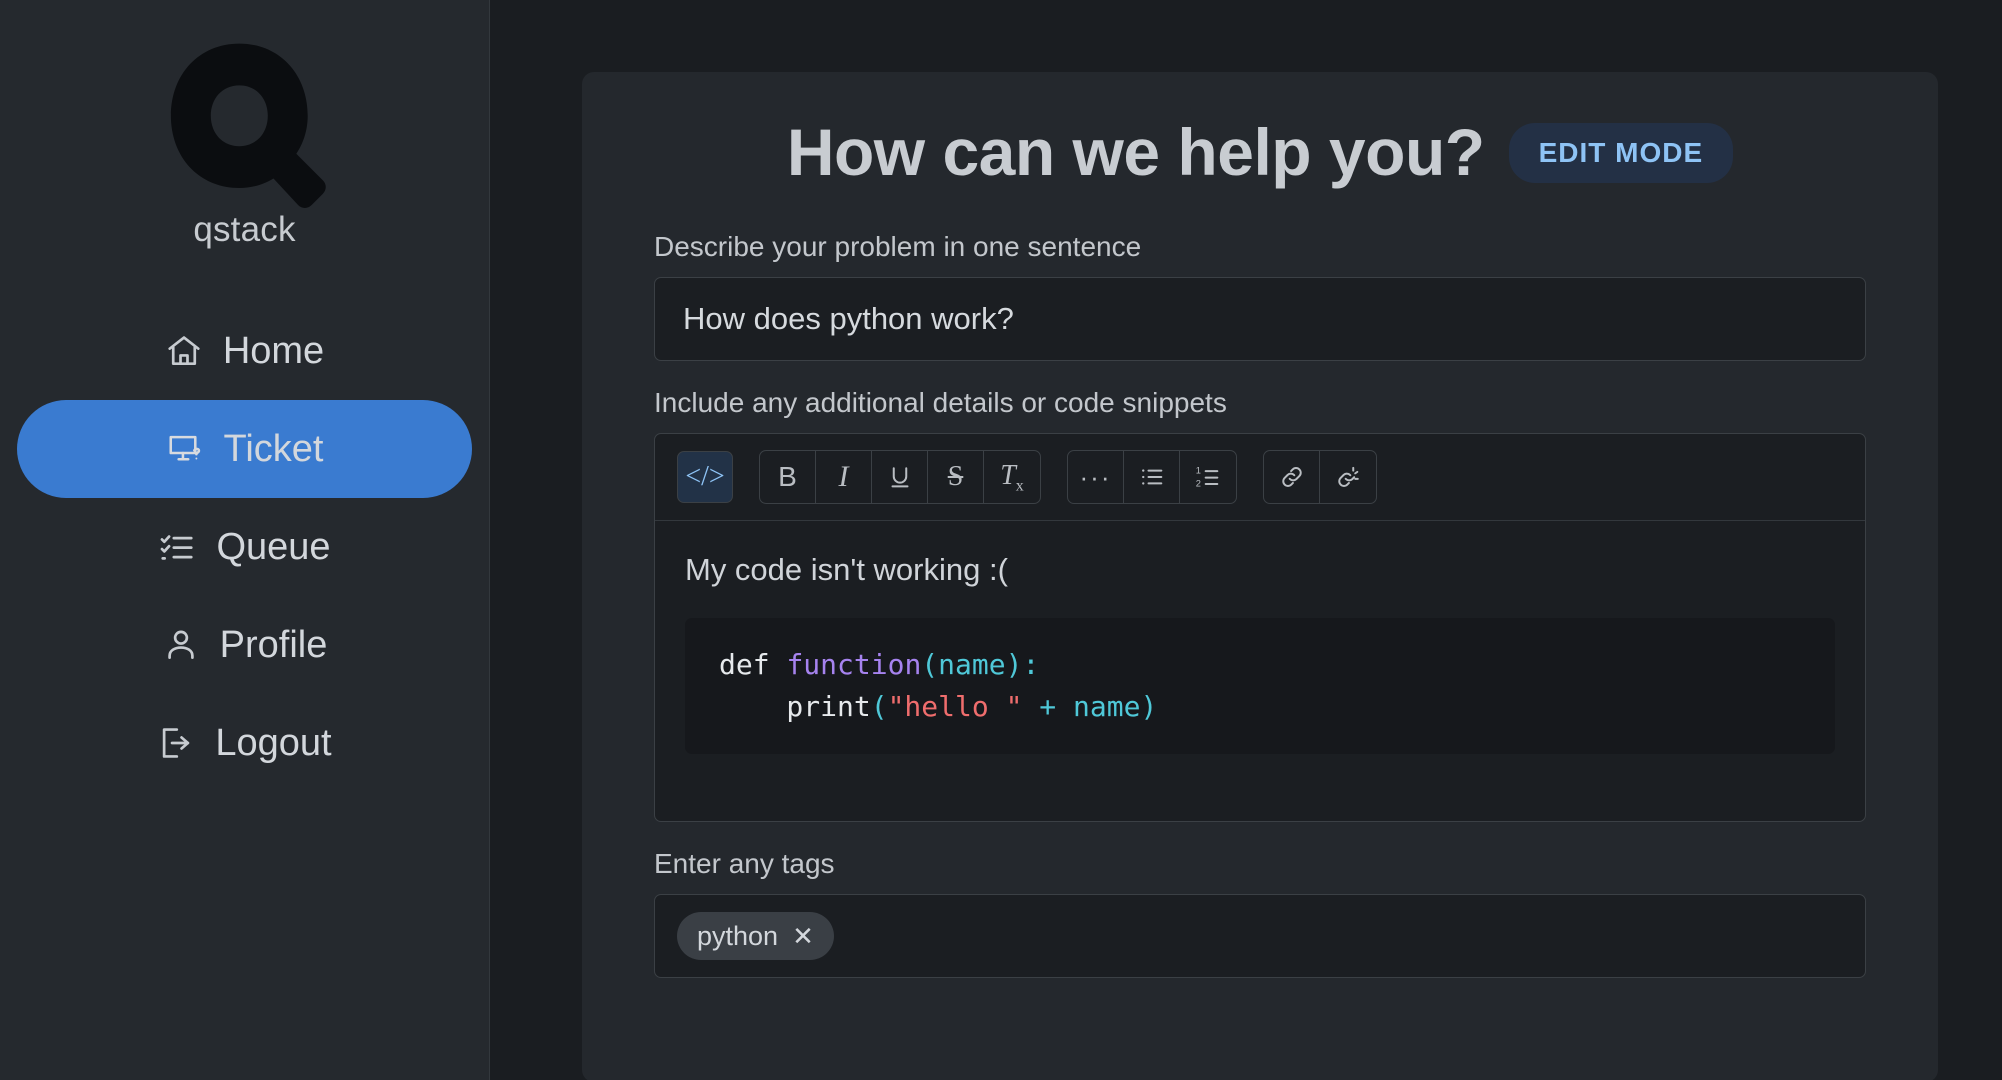  I want to click on strikethrough-button: S, so click(956, 477).